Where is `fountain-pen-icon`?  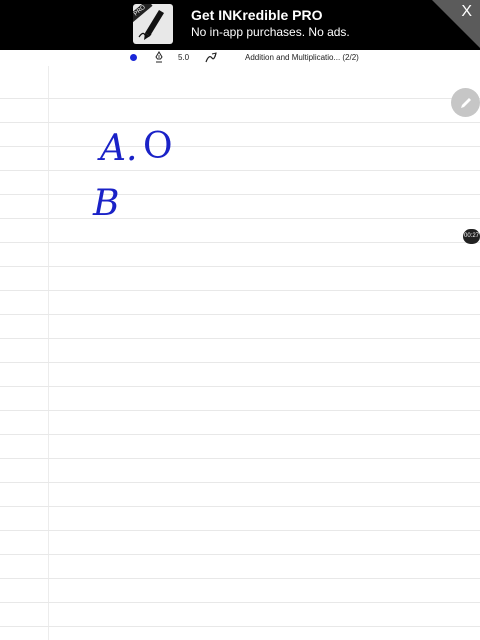
fountain-pen-icon is located at coordinates (159, 57).